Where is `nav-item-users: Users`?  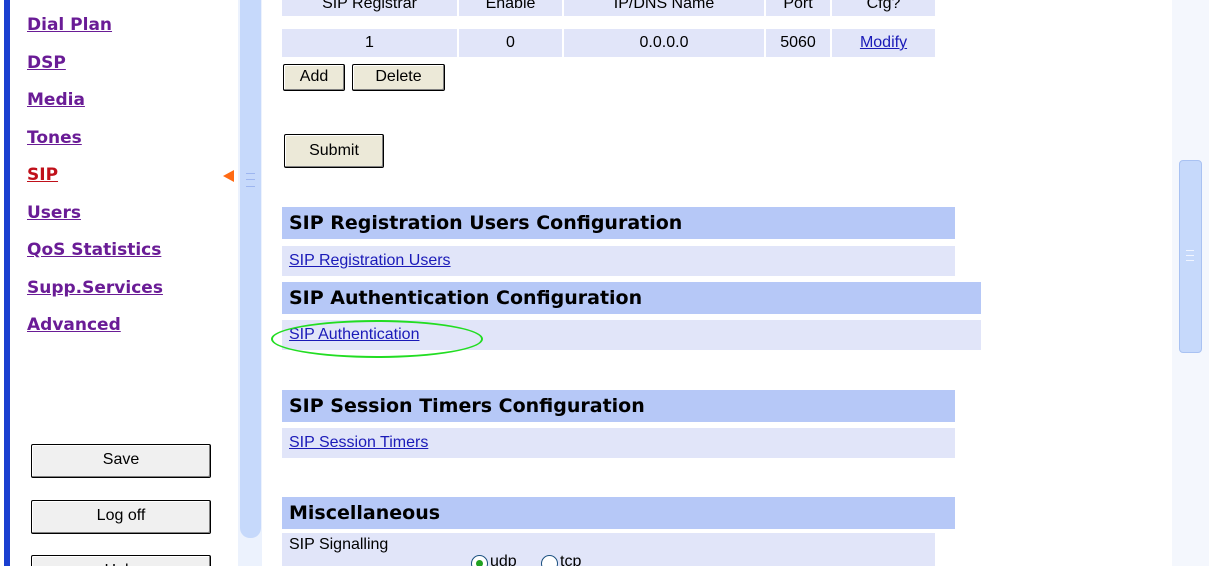 nav-item-users: Users is located at coordinates (95, 219).